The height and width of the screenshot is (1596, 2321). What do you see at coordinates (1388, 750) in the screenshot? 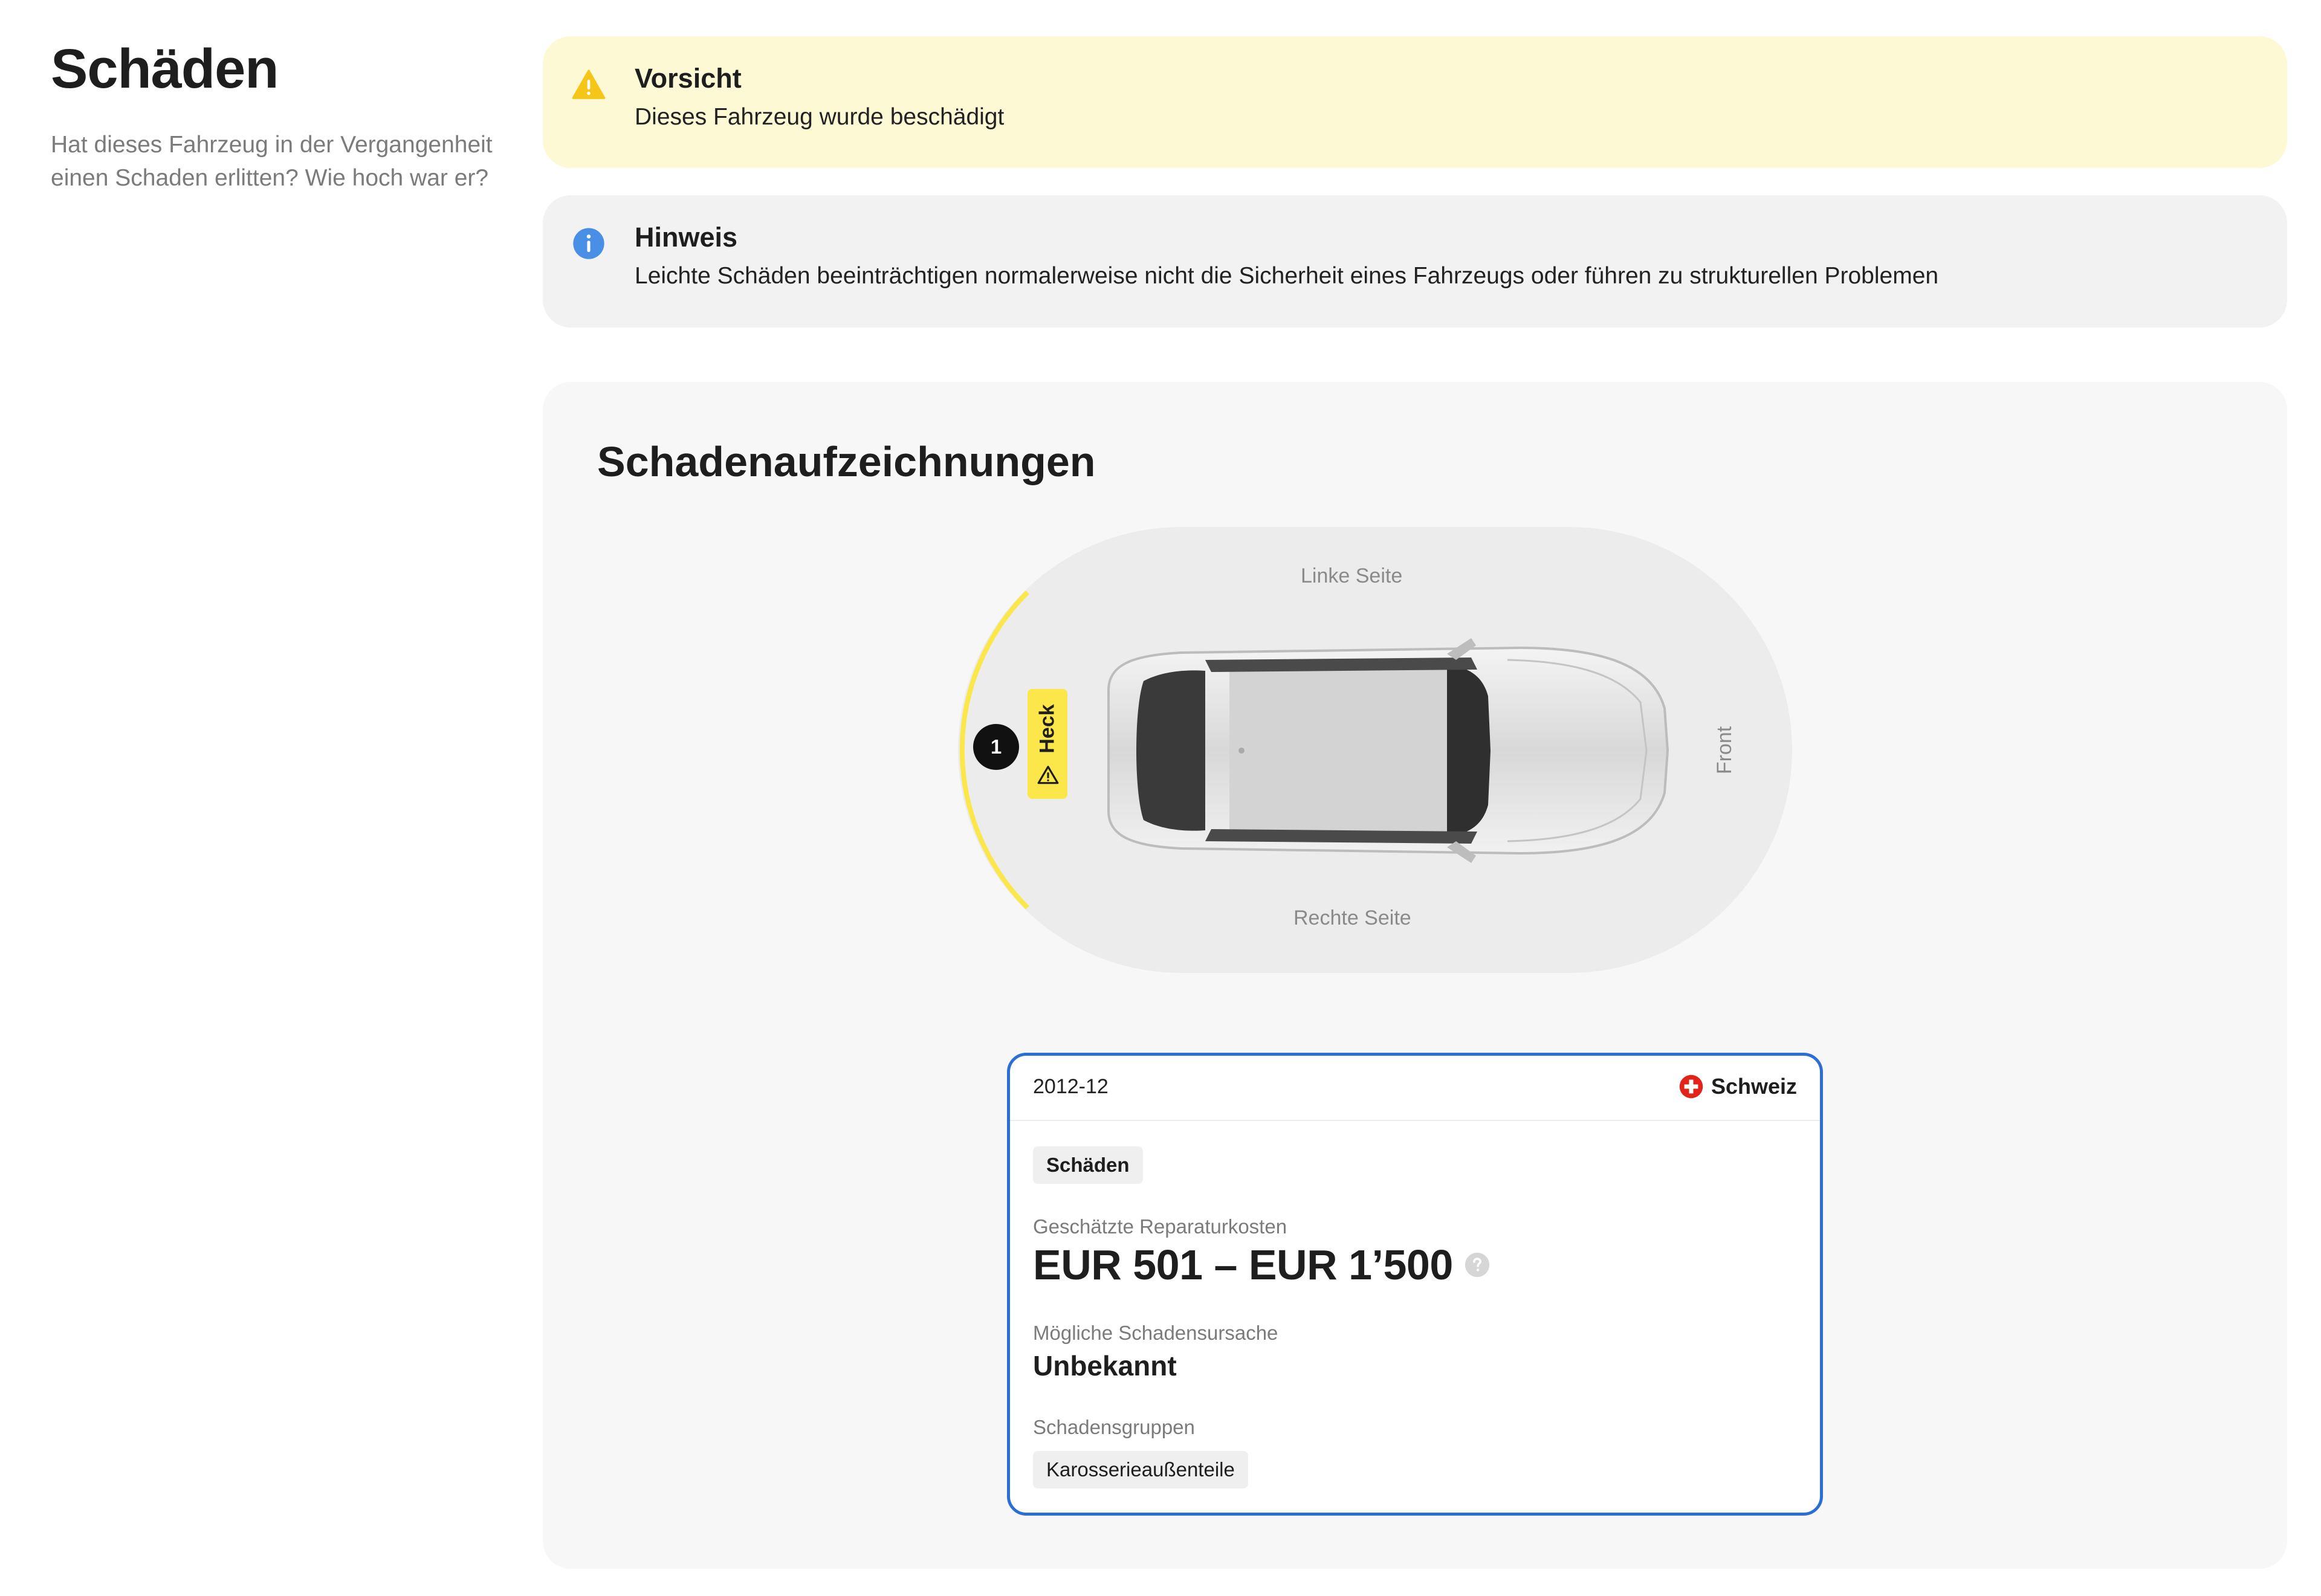
I see `car-top-view-image` at bounding box center [1388, 750].